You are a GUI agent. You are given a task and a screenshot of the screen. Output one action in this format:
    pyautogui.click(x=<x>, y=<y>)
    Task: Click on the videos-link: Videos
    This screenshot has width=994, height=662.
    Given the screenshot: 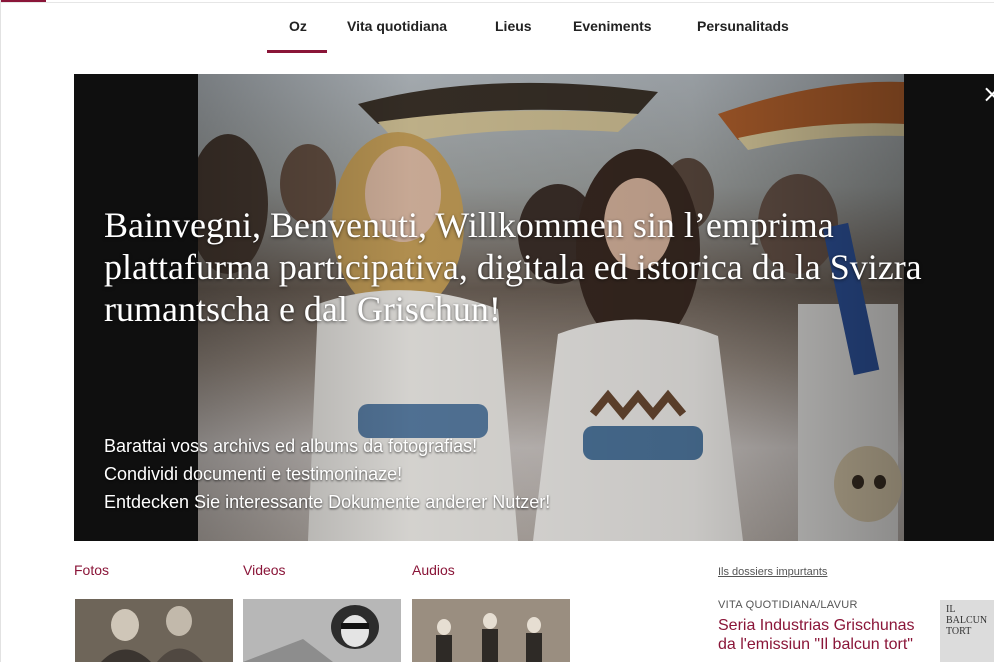 What is the action you would take?
    pyautogui.click(x=264, y=570)
    